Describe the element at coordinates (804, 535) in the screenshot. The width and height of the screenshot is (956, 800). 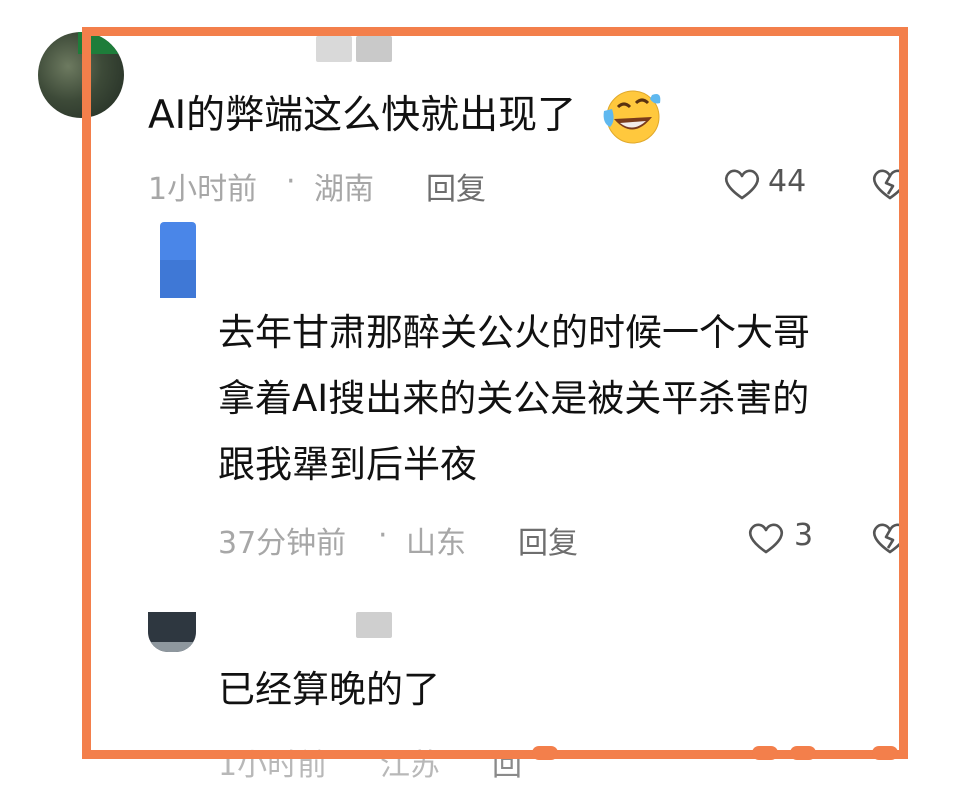
I see `like-count: 3` at that location.